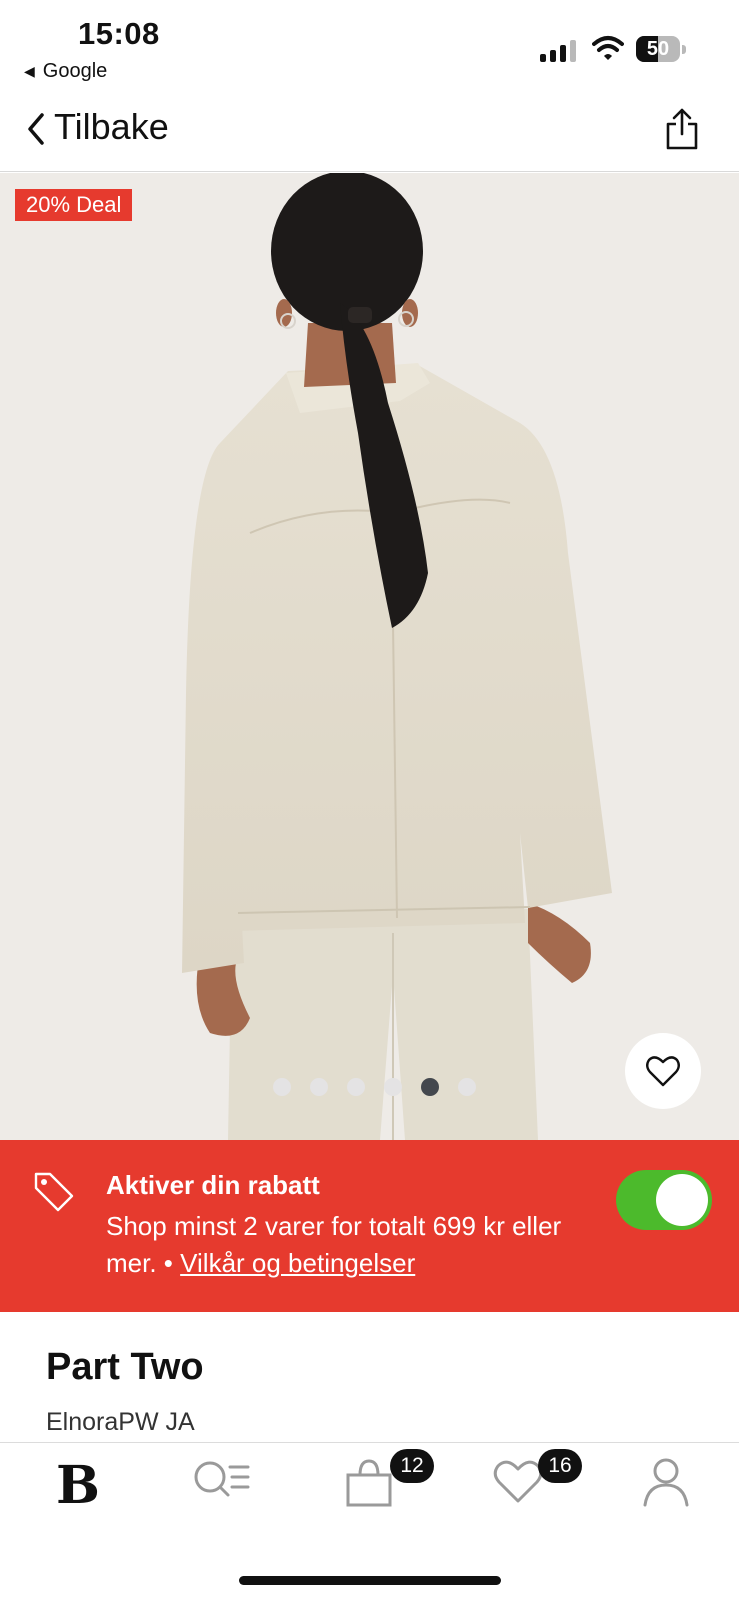  I want to click on product-name: ElnoraPW JA, so click(120, 1422).